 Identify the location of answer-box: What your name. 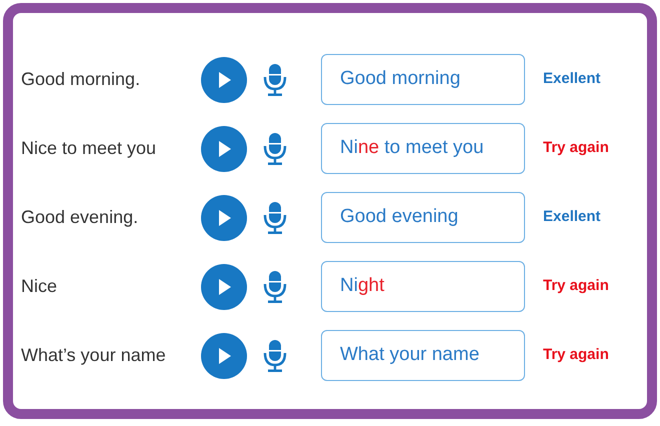
(423, 355).